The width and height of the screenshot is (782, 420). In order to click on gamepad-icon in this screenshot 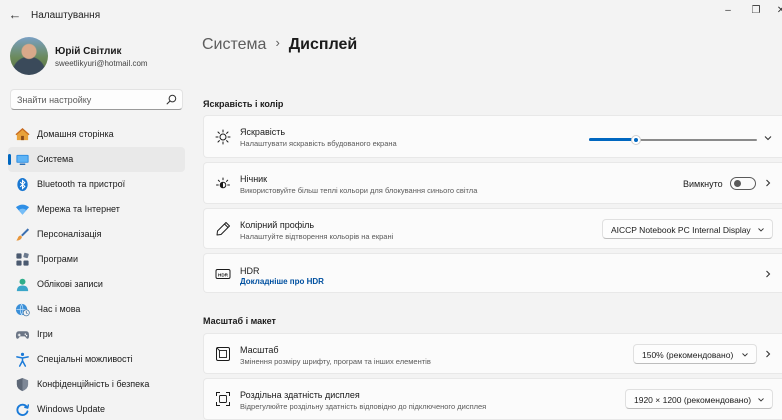, I will do `click(22, 335)`.